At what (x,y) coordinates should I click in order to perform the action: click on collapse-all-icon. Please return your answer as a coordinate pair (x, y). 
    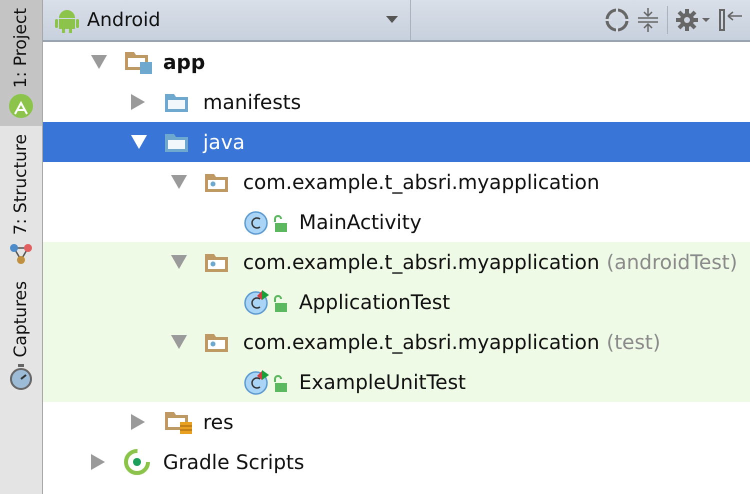
    Looking at the image, I should click on (648, 20).